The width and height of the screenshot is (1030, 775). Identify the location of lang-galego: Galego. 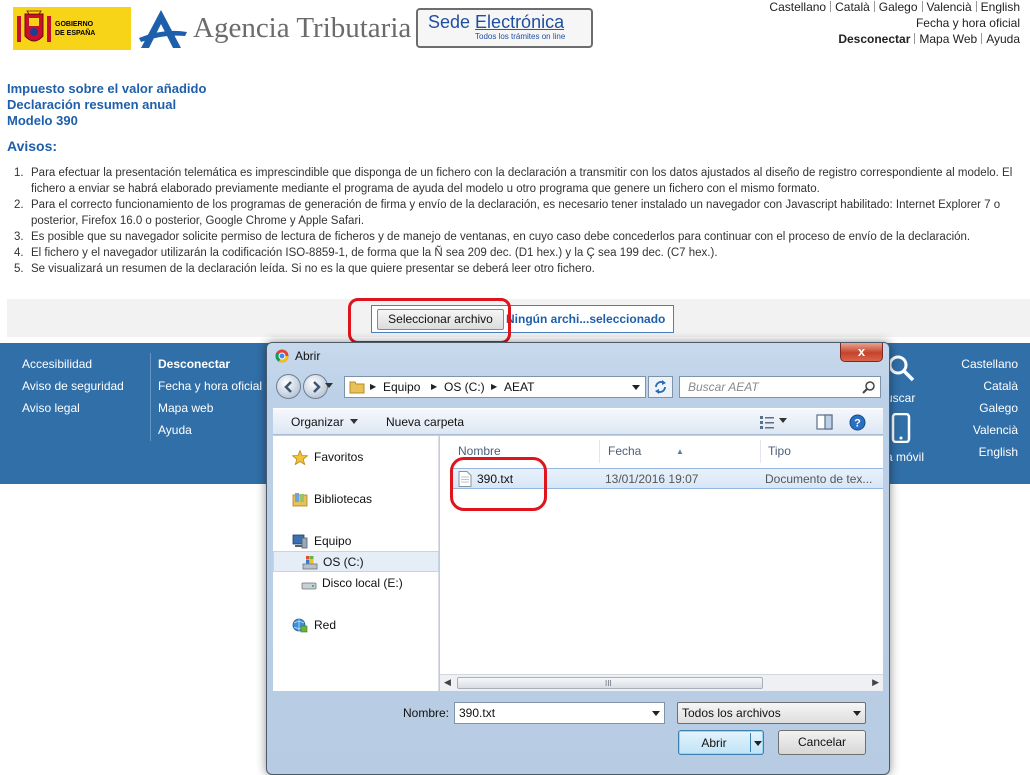
(898, 7).